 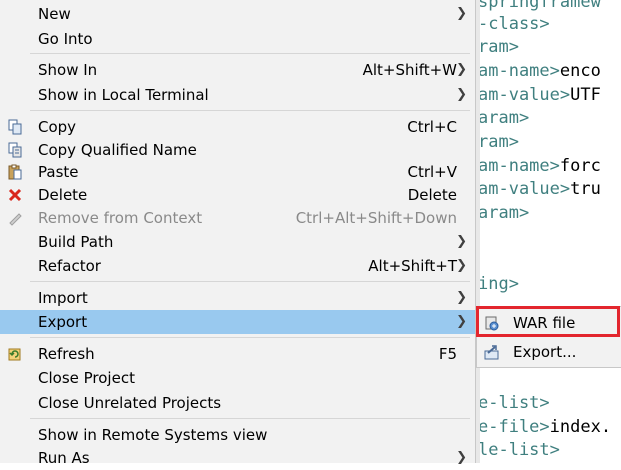 I want to click on paste-icon, so click(x=15, y=172).